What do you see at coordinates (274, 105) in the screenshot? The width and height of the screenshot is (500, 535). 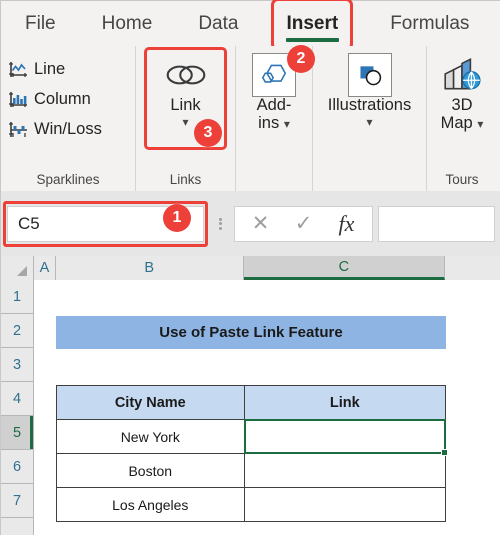 I see `addins-label-line1: Add-` at bounding box center [274, 105].